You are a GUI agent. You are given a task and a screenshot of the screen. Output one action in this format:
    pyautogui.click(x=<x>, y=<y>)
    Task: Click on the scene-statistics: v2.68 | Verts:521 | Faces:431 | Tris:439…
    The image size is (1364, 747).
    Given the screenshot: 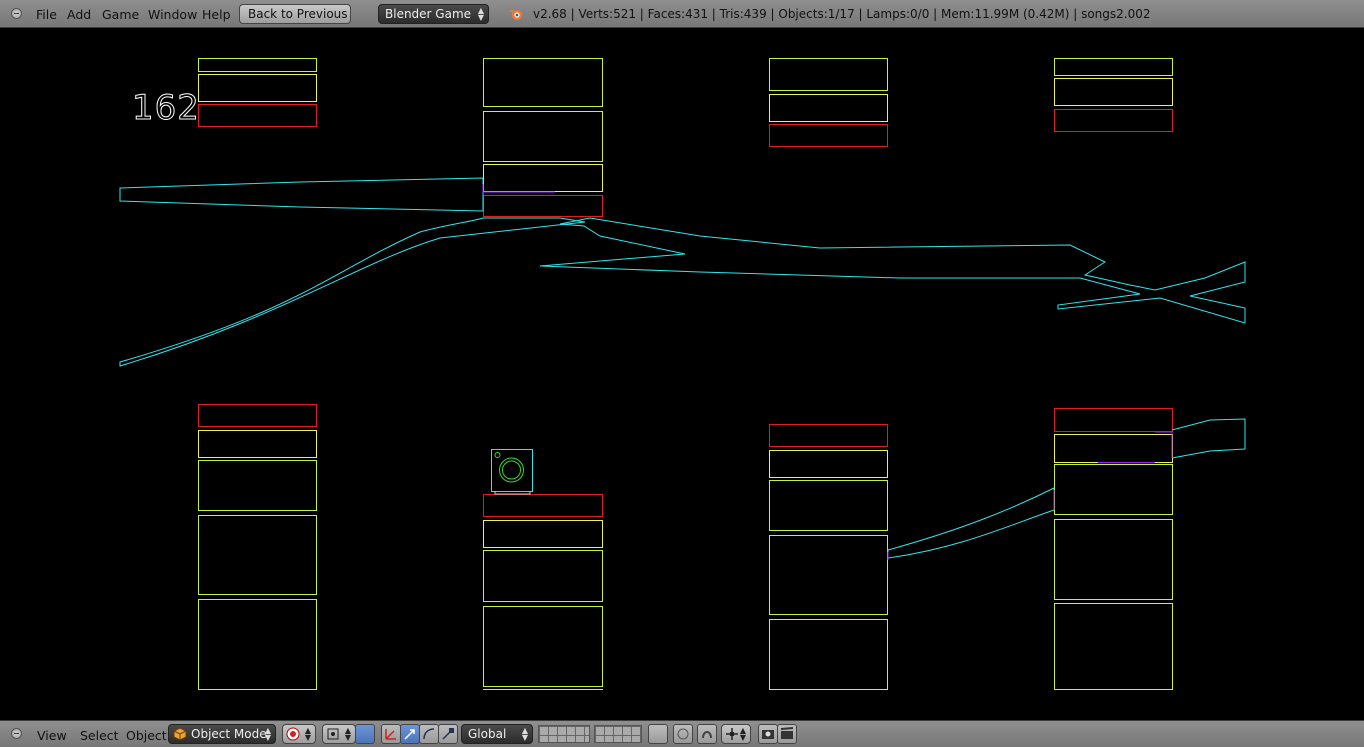 What is the action you would take?
    pyautogui.click(x=842, y=14)
    